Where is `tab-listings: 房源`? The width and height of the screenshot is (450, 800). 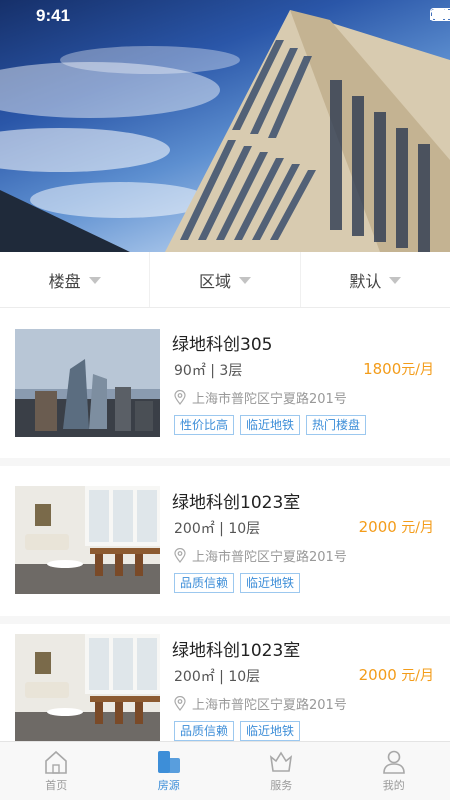
tab-listings: 房源 is located at coordinates (169, 771).